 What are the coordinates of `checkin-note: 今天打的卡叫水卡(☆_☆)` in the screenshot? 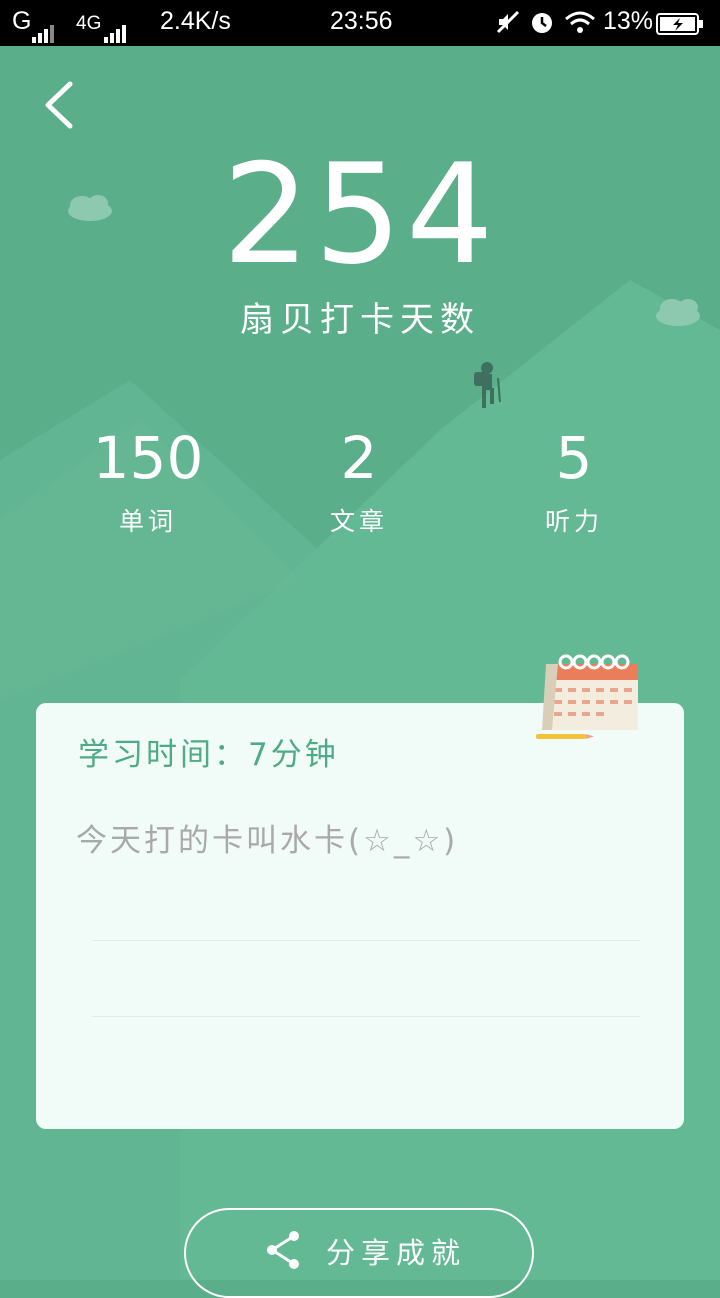 It's located at (267, 837).